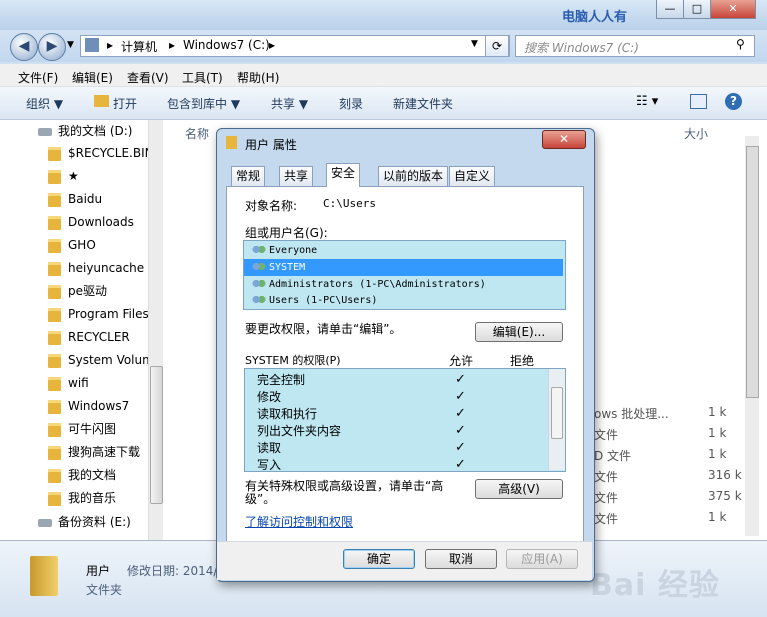 This screenshot has height=617, width=767. What do you see at coordinates (423, 103) in the screenshot?
I see `new-folder-button: 新建文件夹` at bounding box center [423, 103].